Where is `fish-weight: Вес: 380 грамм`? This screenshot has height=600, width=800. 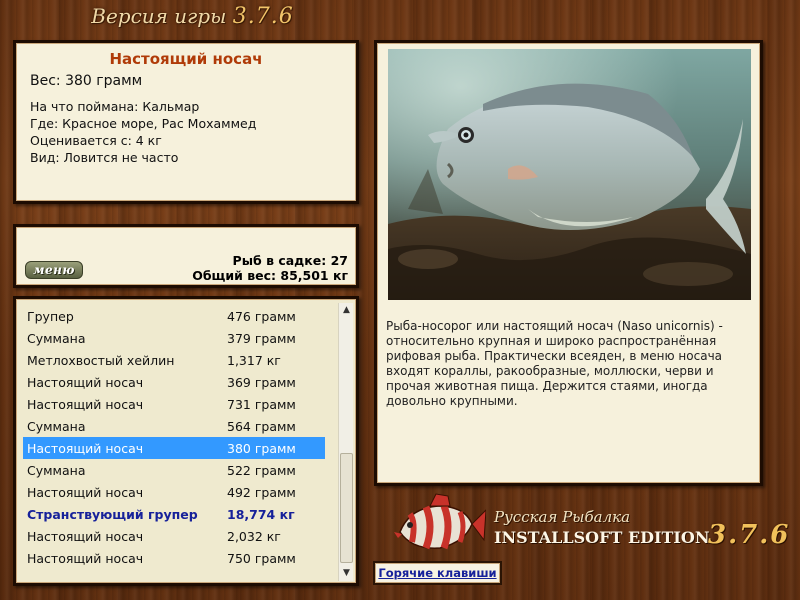
fish-weight: Вес: 380 грамм is located at coordinates (86, 81).